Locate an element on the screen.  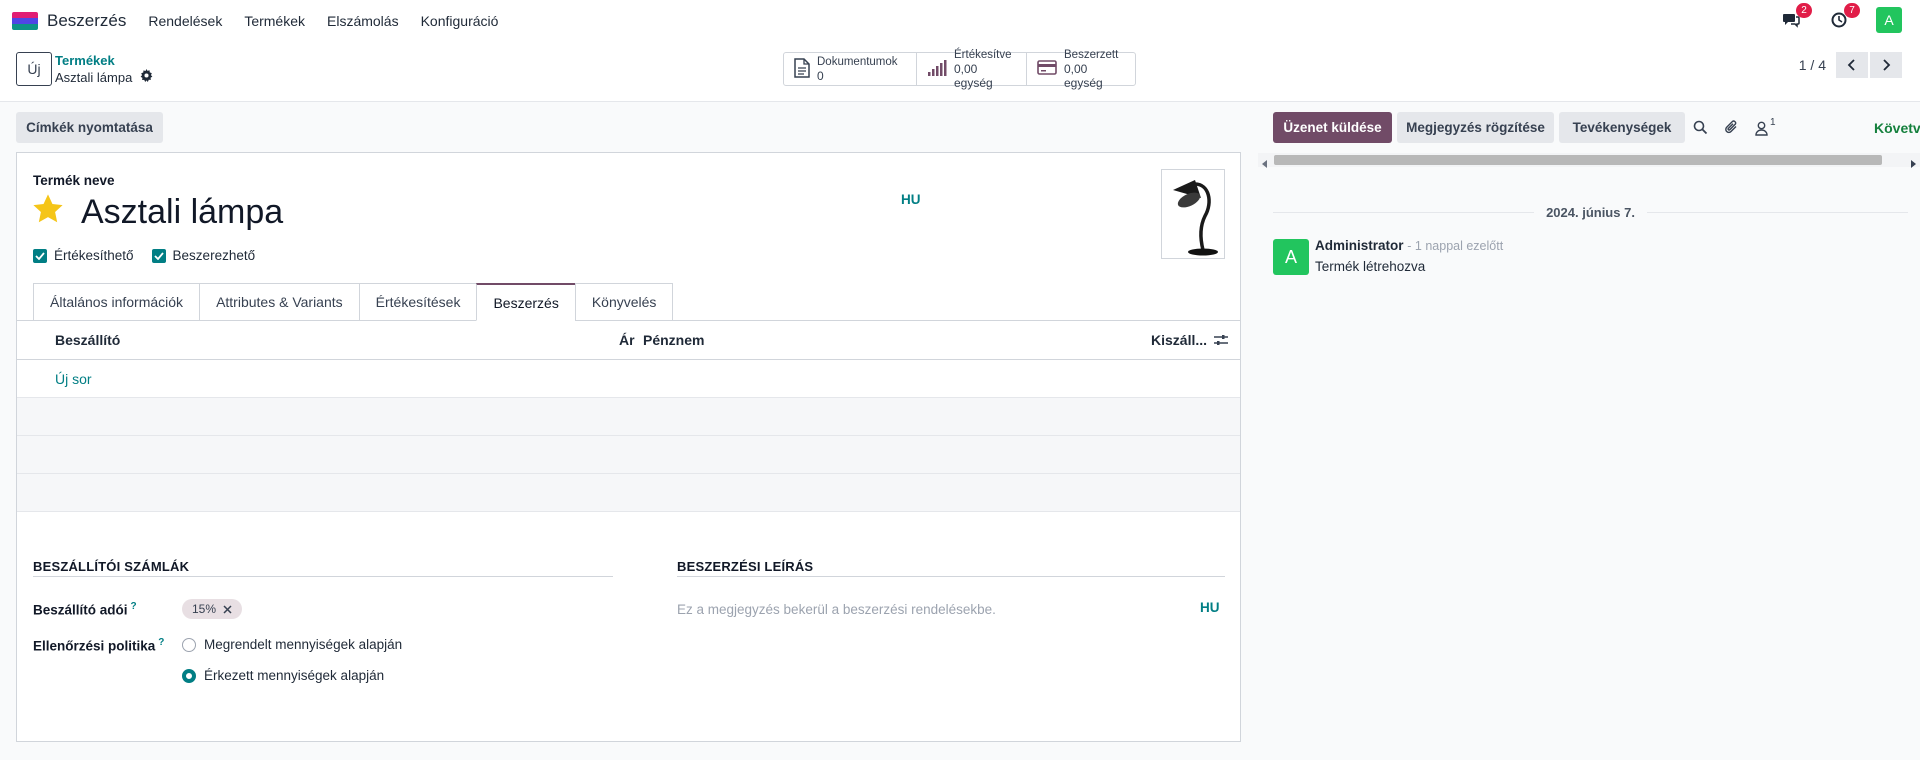
message-author-avatar: A is located at coordinates (1291, 257).